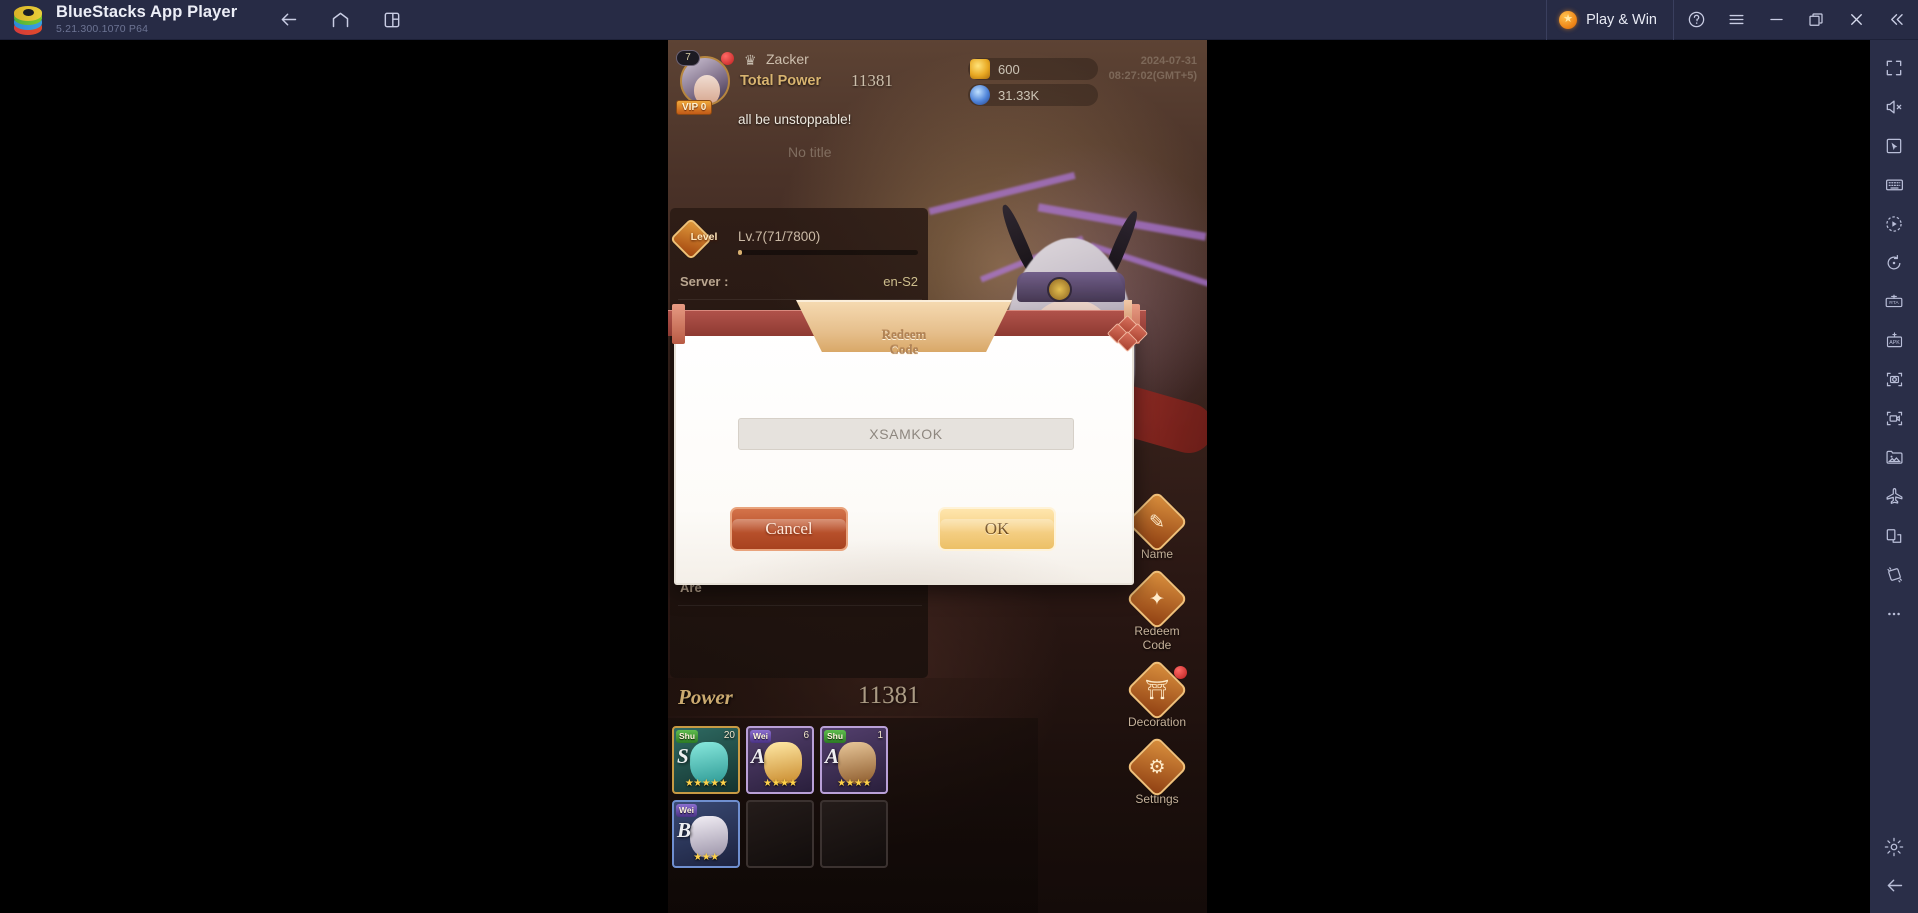 Image resolution: width=1918 pixels, height=913 pixels. What do you see at coordinates (806, 735) in the screenshot?
I see `hero-level: 6` at bounding box center [806, 735].